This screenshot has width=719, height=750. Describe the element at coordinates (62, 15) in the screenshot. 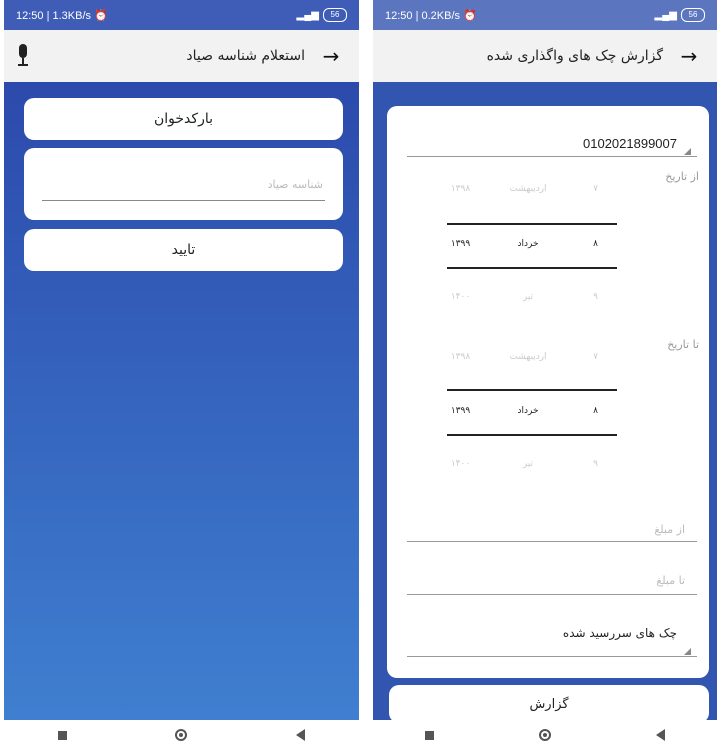

I see `status-time: 12:50 | 1.3KB/s ⏰` at that location.